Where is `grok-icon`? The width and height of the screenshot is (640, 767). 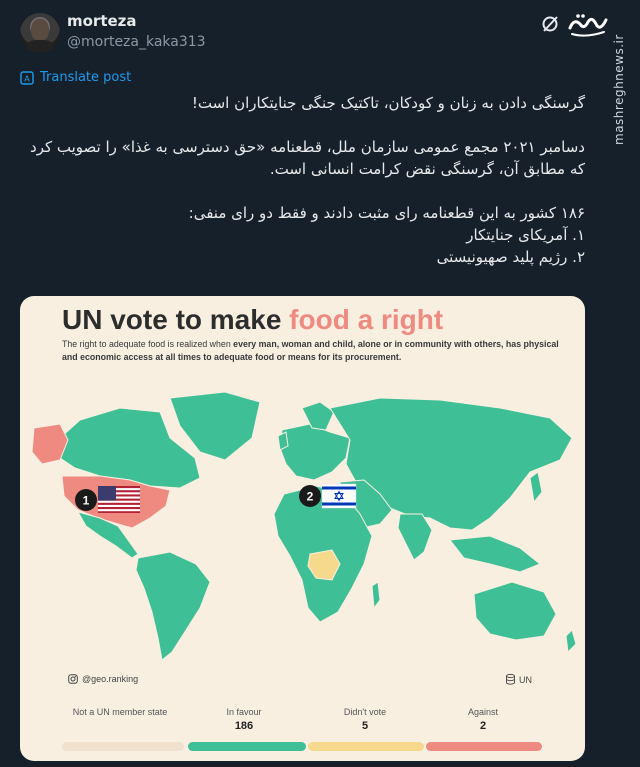 grok-icon is located at coordinates (550, 24).